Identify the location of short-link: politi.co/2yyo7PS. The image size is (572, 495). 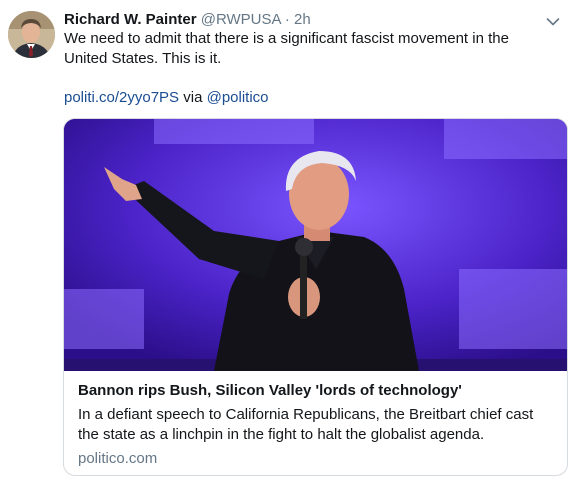
(121, 97).